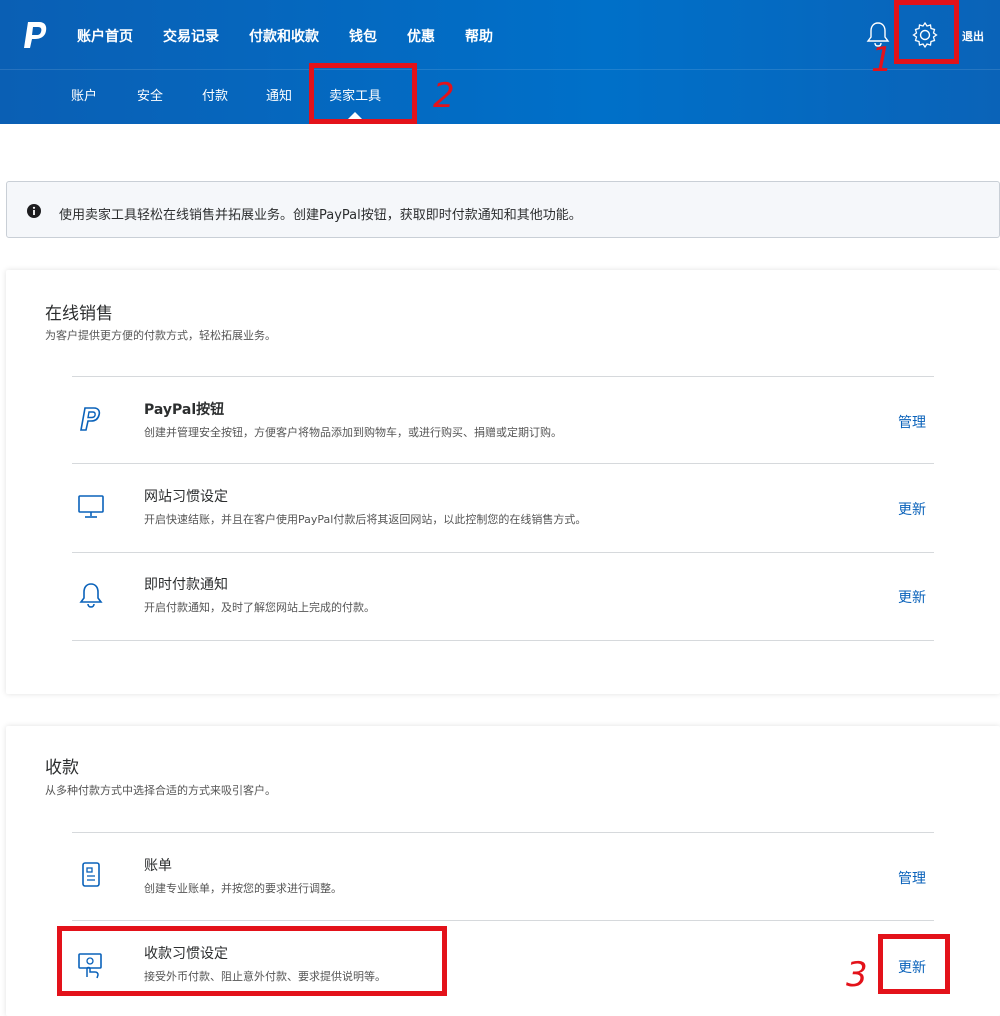 This screenshot has height=1016, width=1000. What do you see at coordinates (479, 36) in the screenshot?
I see `nav-item-help: 帮助` at bounding box center [479, 36].